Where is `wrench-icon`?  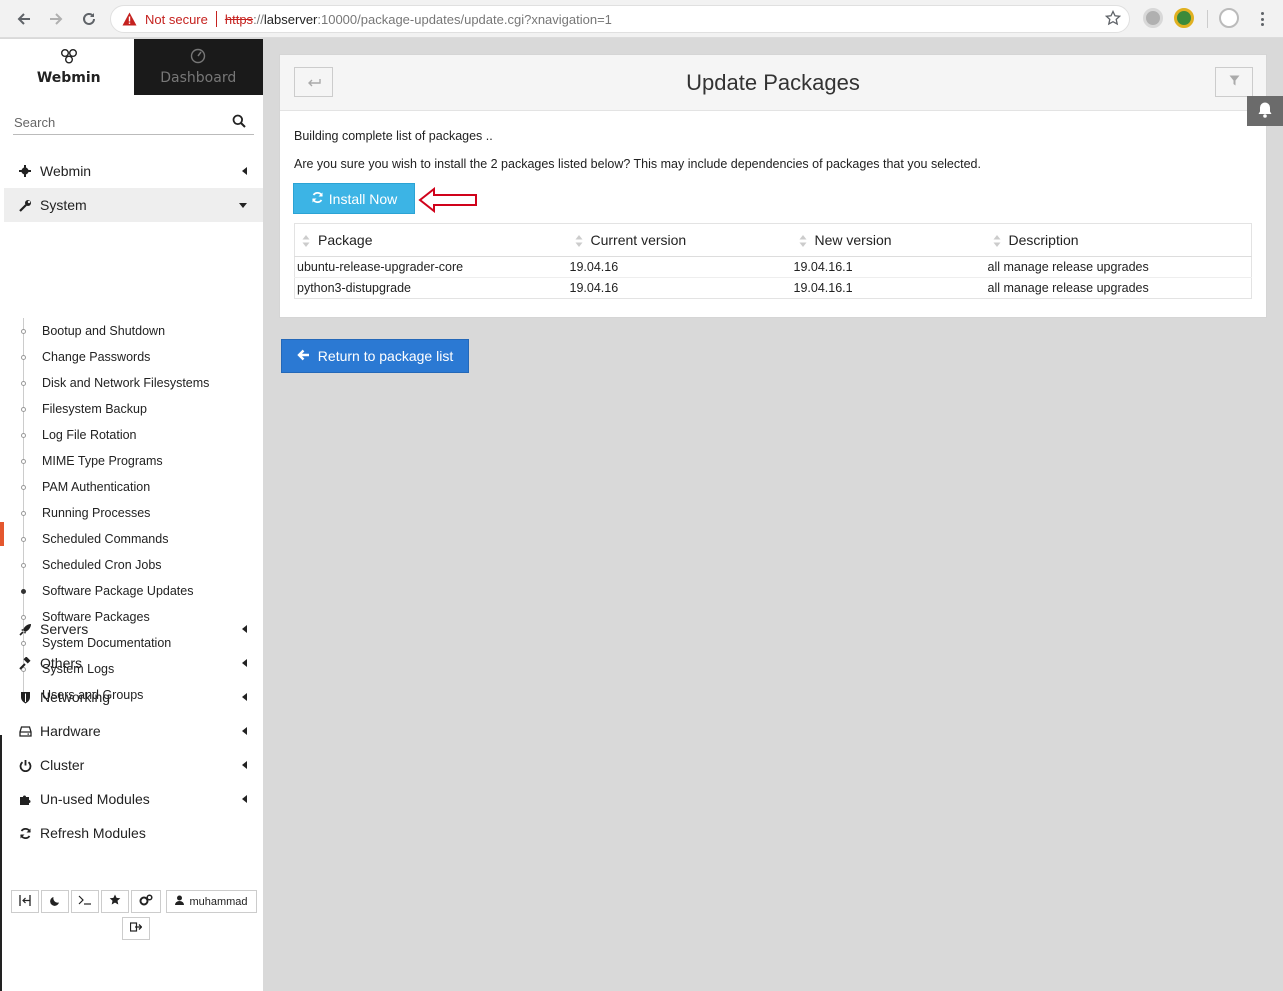 wrench-icon is located at coordinates (25, 205).